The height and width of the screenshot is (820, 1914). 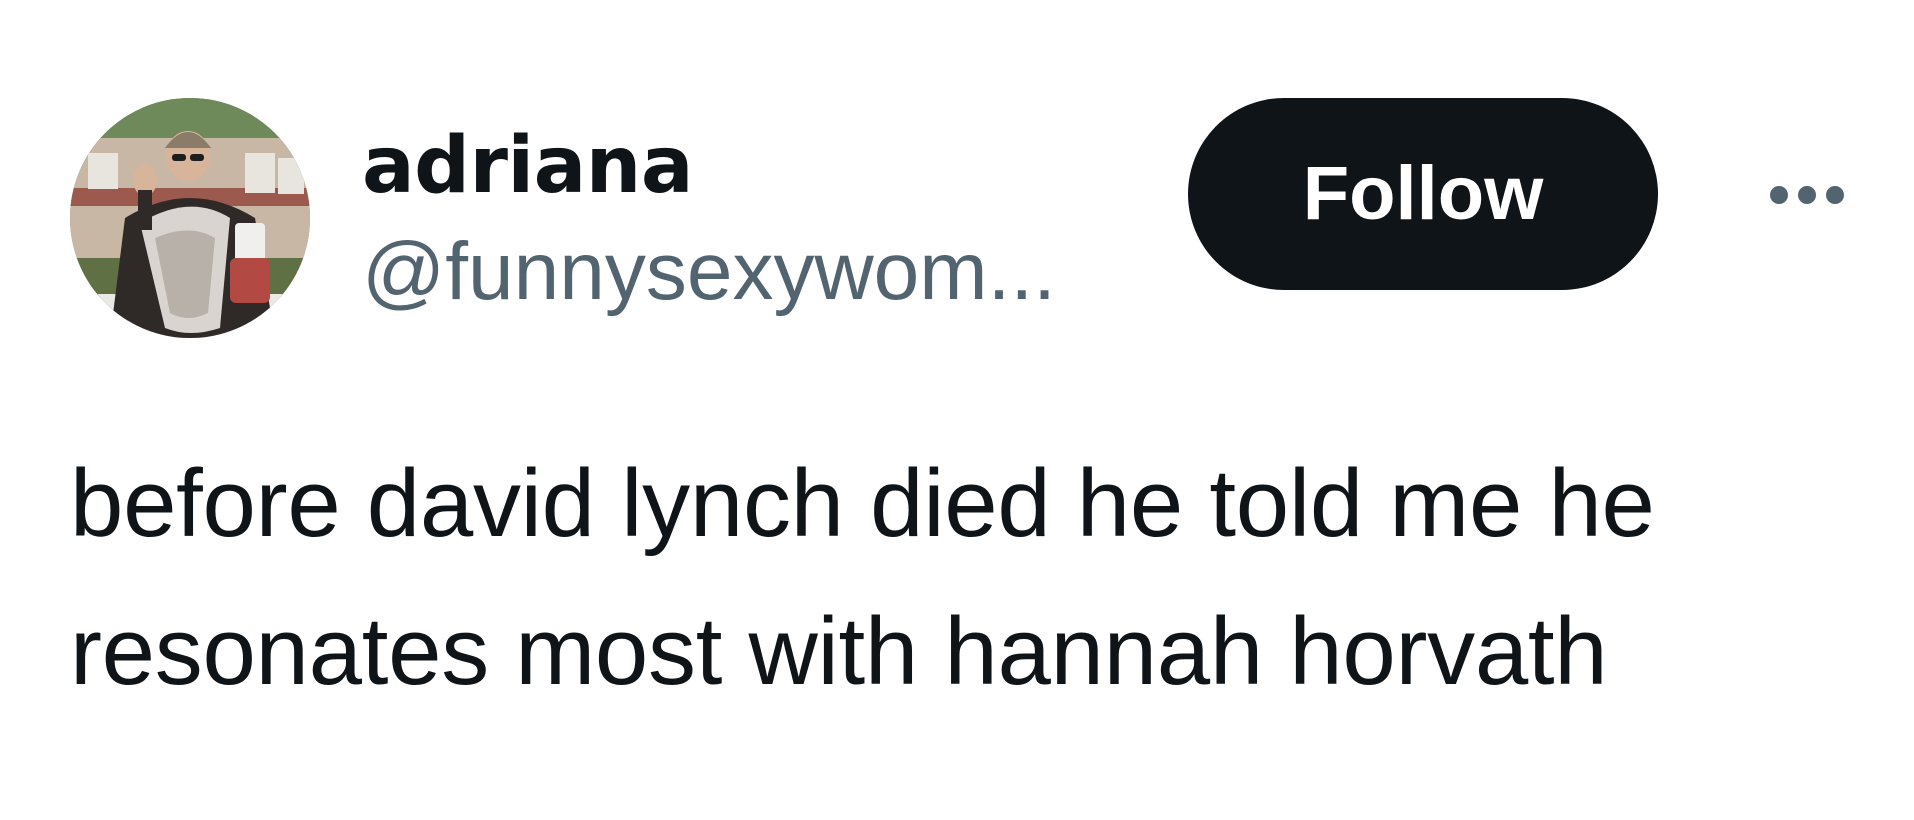 I want to click on follow-button: Follow, so click(x=1423, y=194).